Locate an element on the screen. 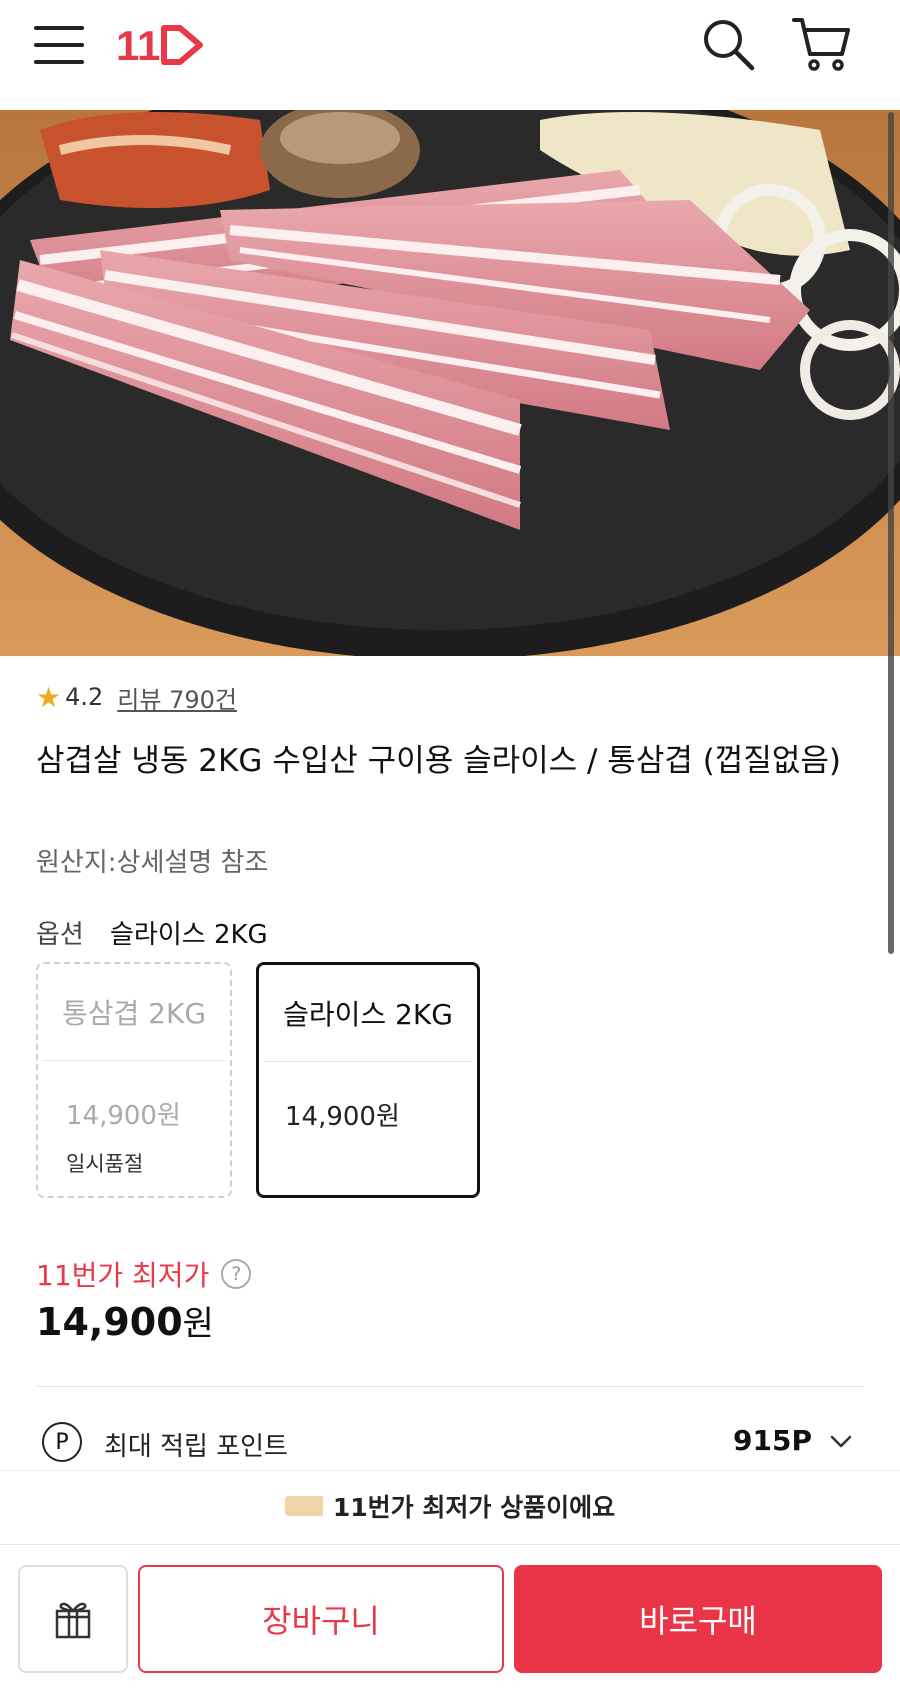 The image size is (900, 1692). selected-option-value: 슬라이스 2KG is located at coordinates (189, 935).